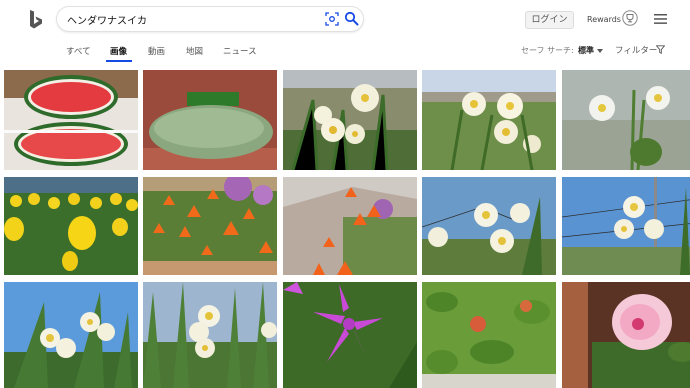 The image size is (690, 388). Describe the element at coordinates (636, 50) in the screenshot. I see `filter-button: フィルター` at that location.